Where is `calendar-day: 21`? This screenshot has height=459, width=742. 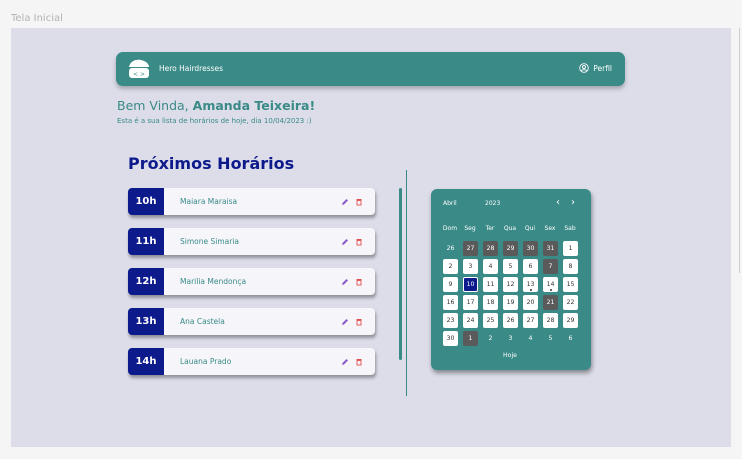 calendar-day: 21 is located at coordinates (550, 302).